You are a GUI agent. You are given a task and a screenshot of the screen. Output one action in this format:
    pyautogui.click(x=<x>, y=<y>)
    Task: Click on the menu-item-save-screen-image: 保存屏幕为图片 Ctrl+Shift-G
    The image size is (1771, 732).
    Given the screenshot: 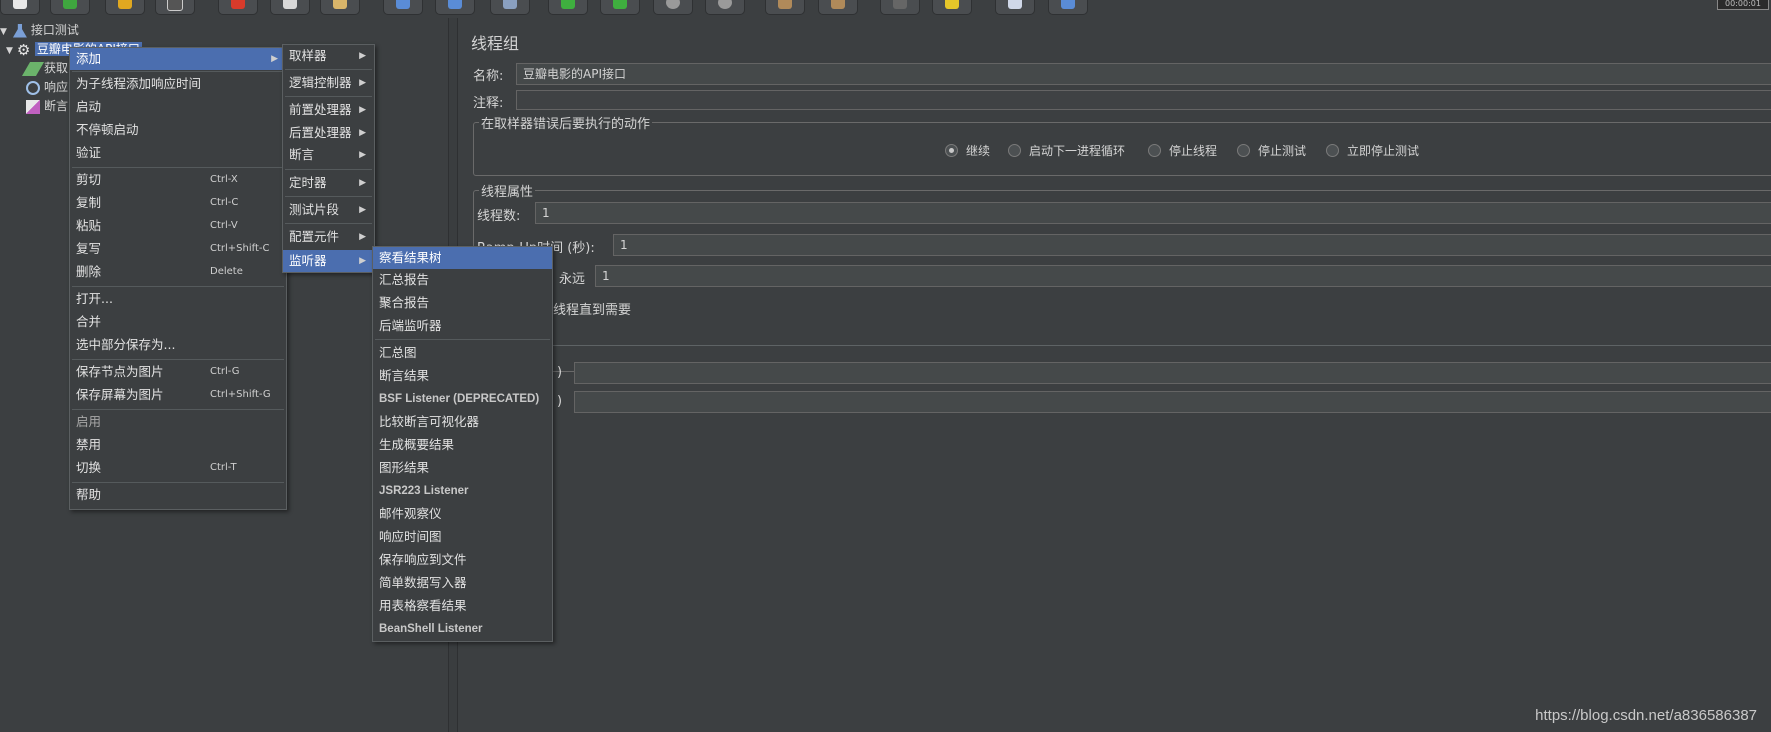 What is the action you would take?
    pyautogui.click(x=178, y=395)
    